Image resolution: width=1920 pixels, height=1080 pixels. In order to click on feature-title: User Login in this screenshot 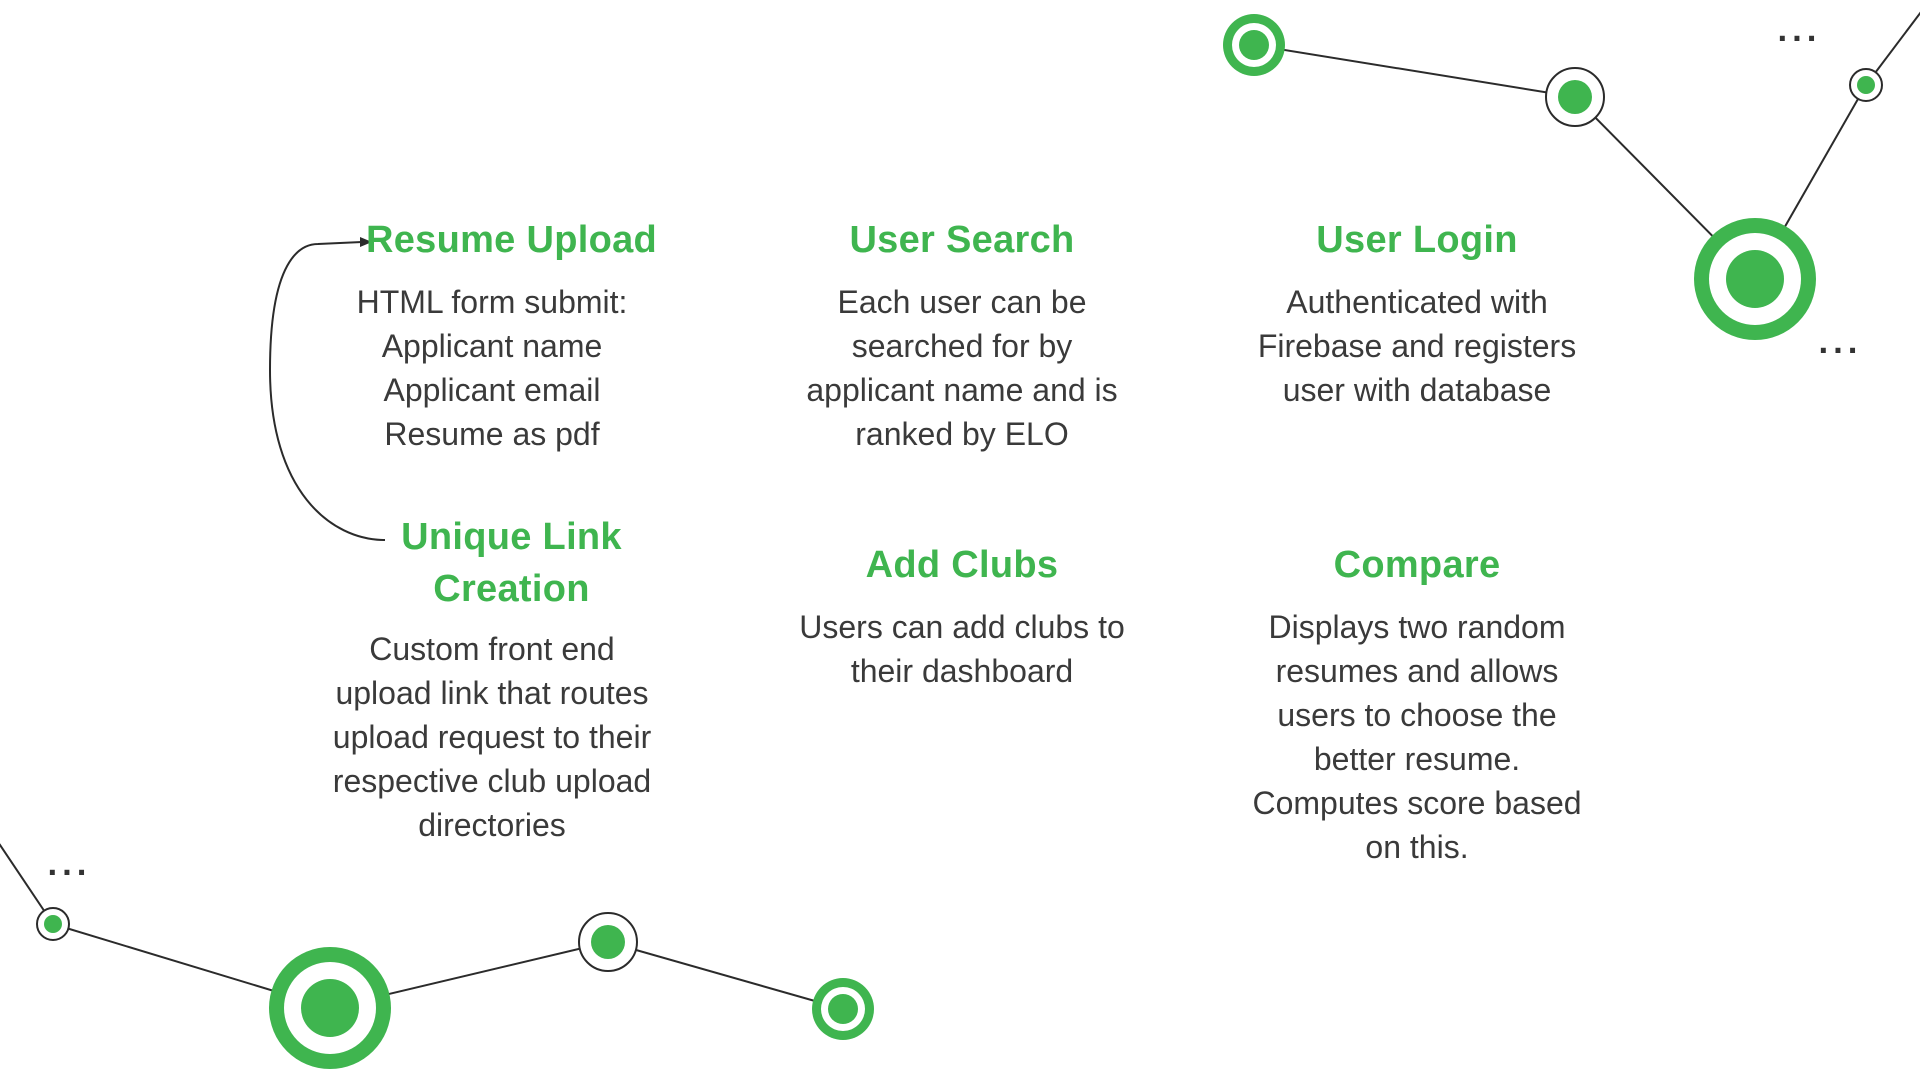, I will do `click(1417, 240)`.